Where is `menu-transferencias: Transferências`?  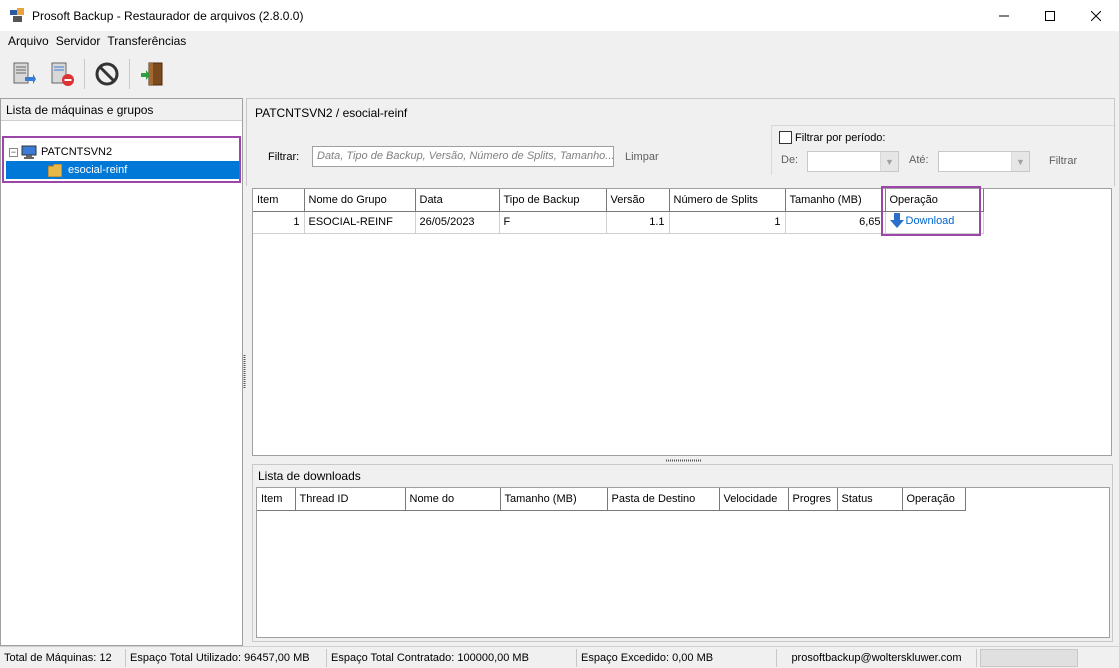
menu-transferencias: Transferências is located at coordinates (150, 41).